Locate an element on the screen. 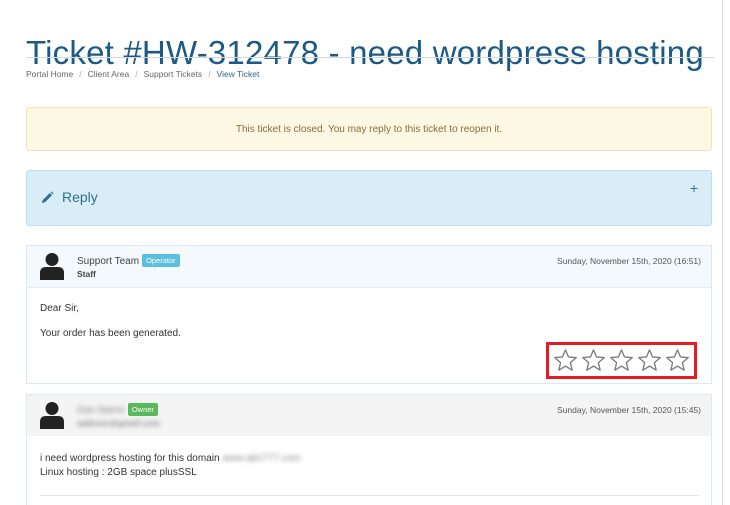  sender-email: address@gmail.com is located at coordinates (118, 423).